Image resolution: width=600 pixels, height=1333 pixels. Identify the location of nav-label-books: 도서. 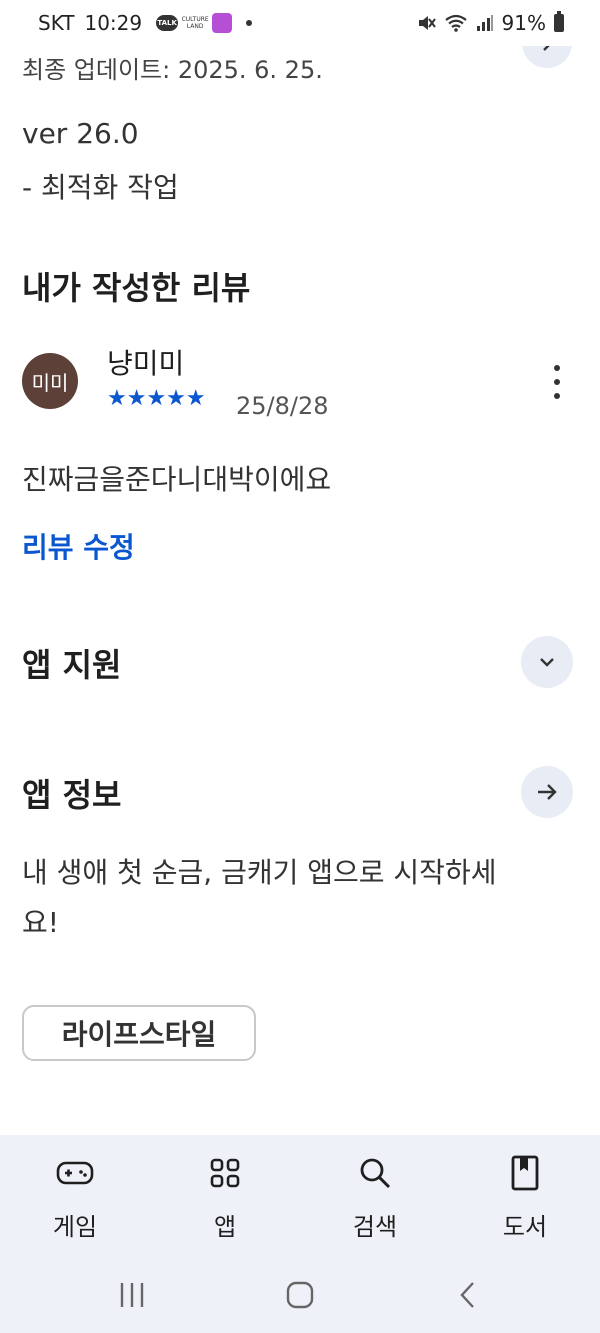
(525, 1227).